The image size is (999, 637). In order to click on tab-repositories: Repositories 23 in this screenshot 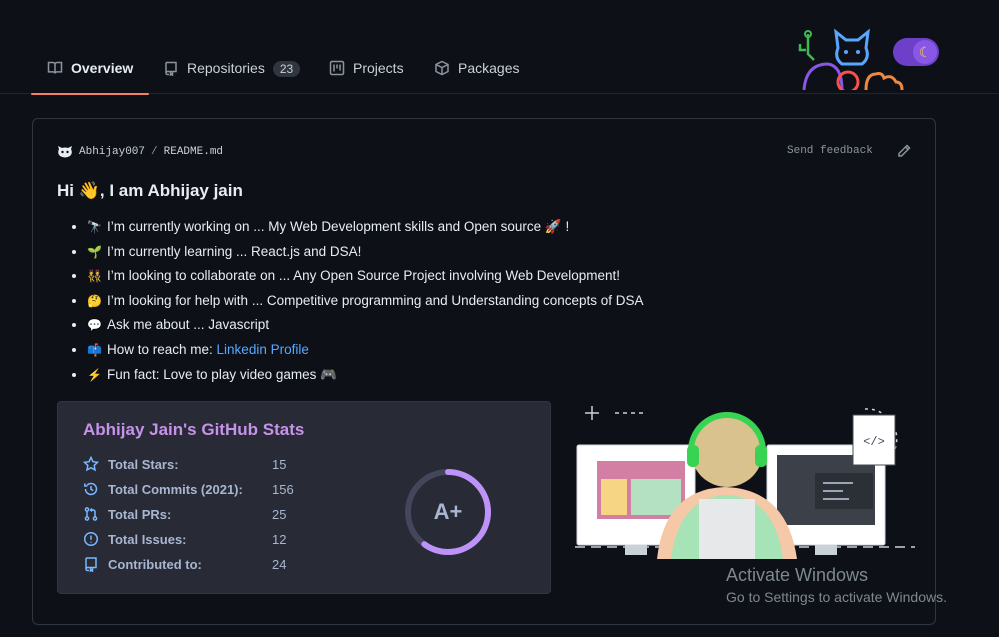, I will do `click(232, 72)`.